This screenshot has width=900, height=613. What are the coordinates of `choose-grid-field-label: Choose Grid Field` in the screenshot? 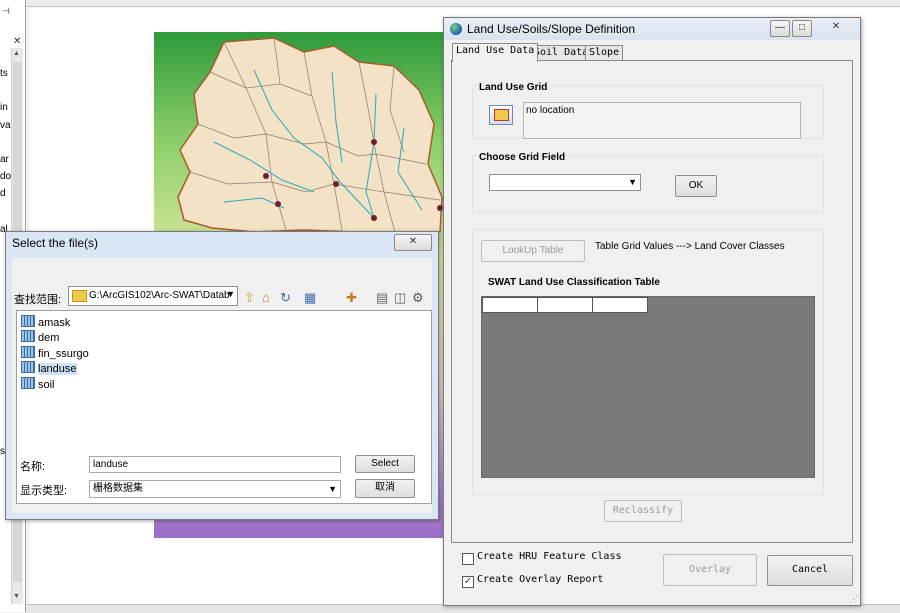 It's located at (522, 157).